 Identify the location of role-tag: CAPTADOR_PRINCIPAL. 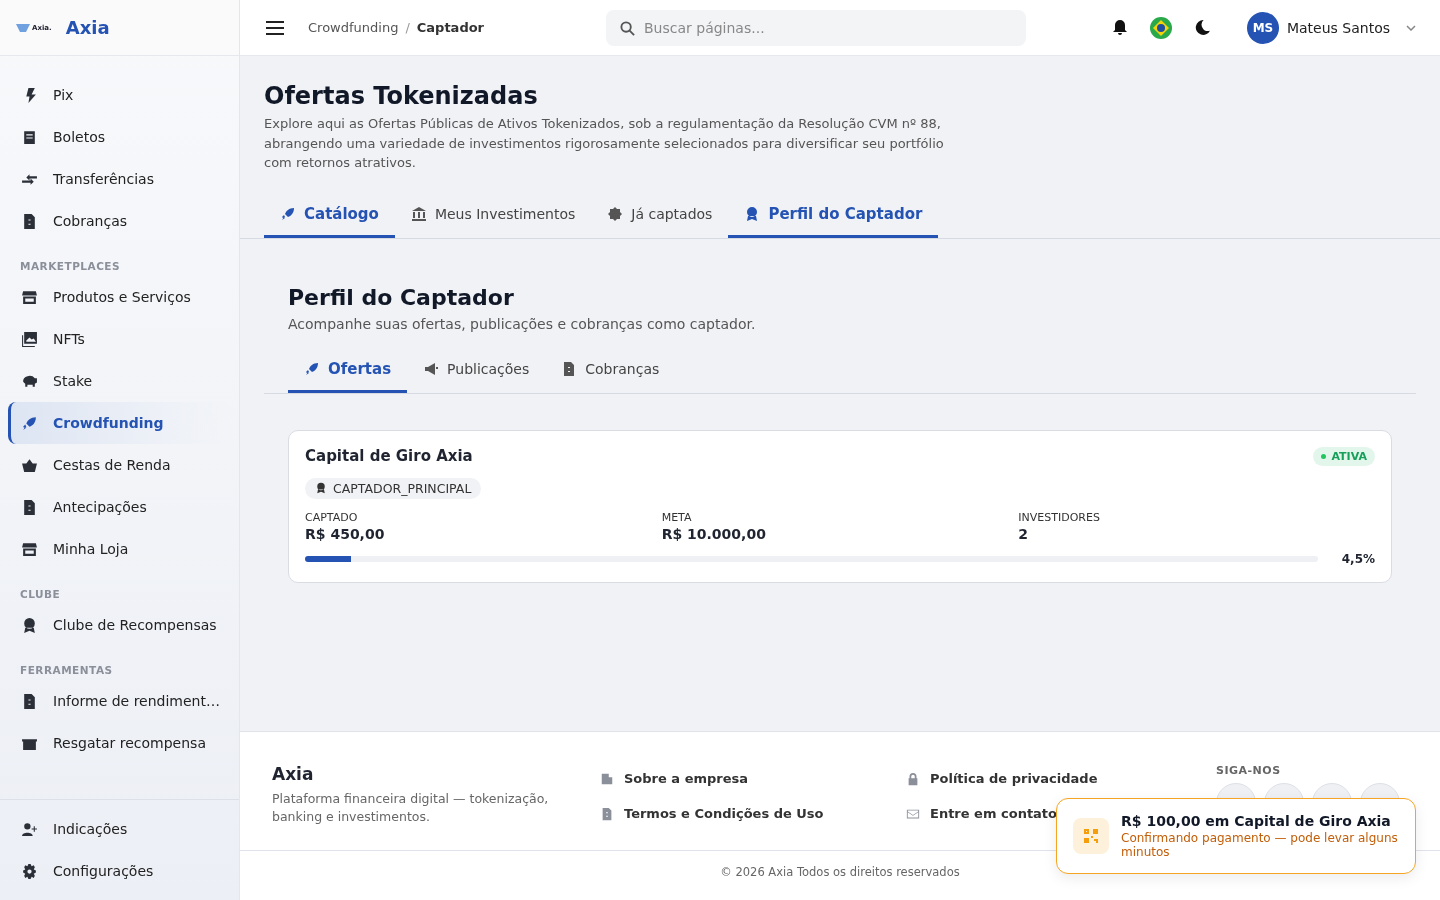
(393, 488).